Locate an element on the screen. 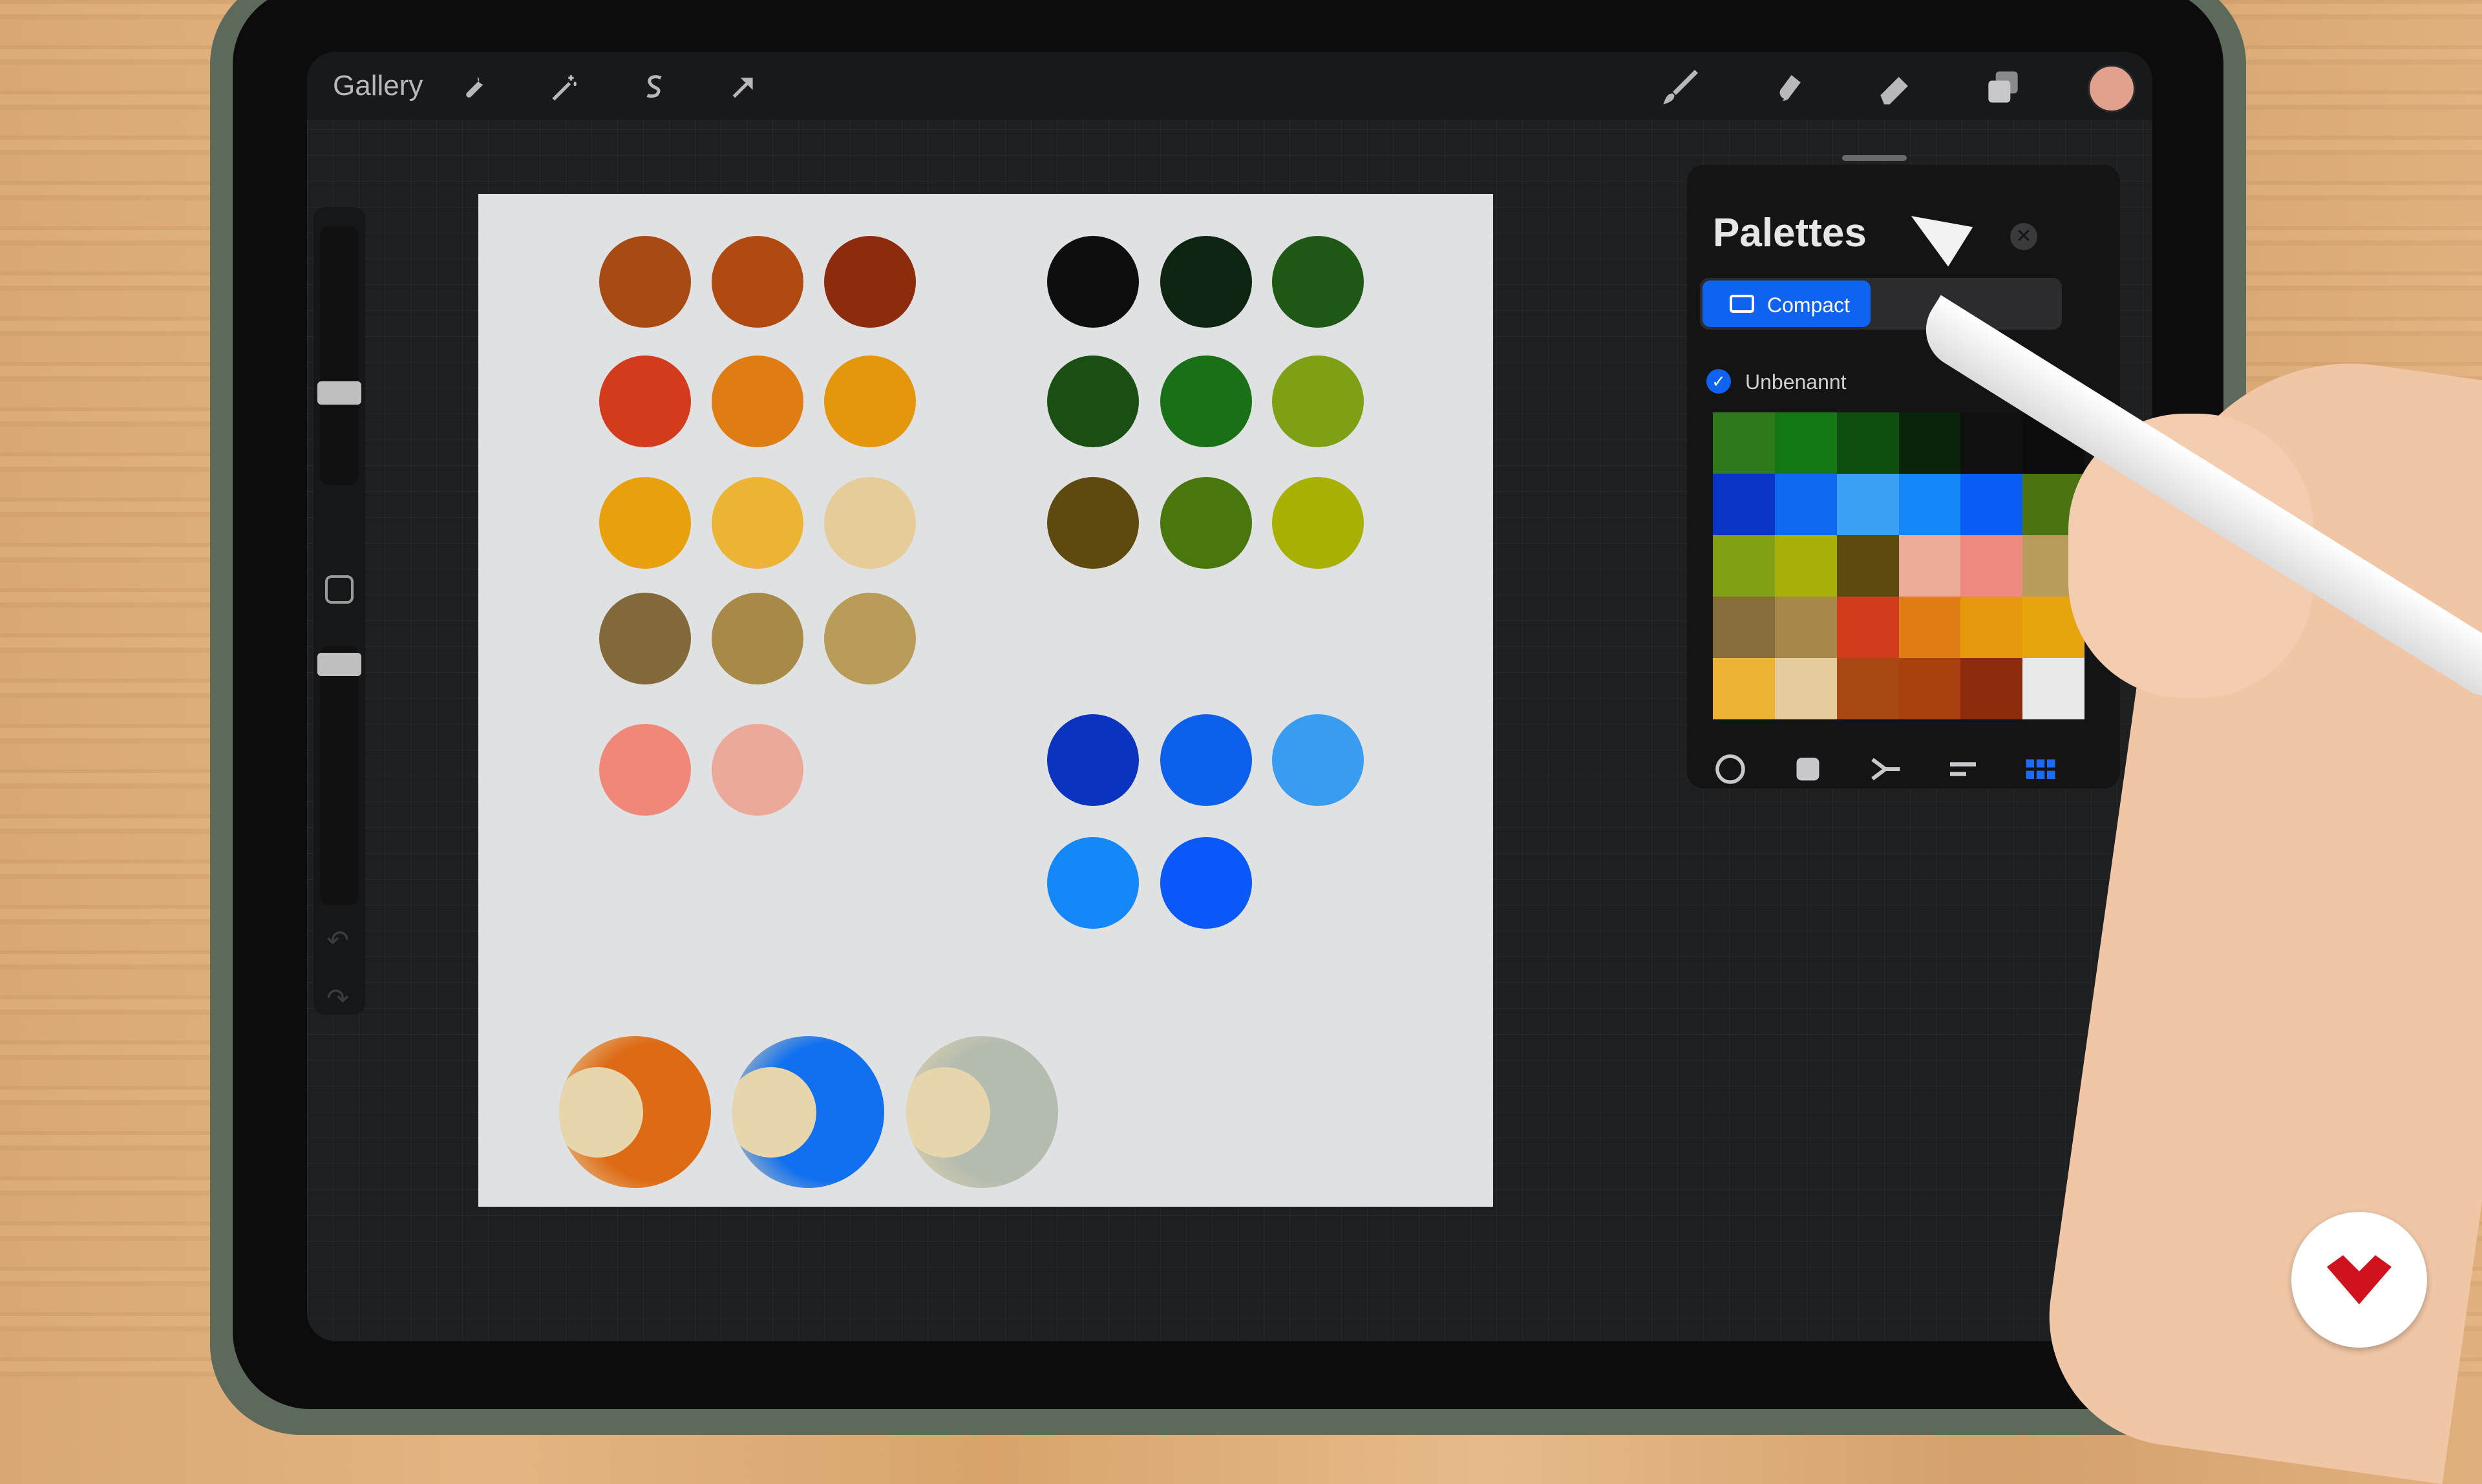  palette-name: Unbenannt is located at coordinates (1796, 382).